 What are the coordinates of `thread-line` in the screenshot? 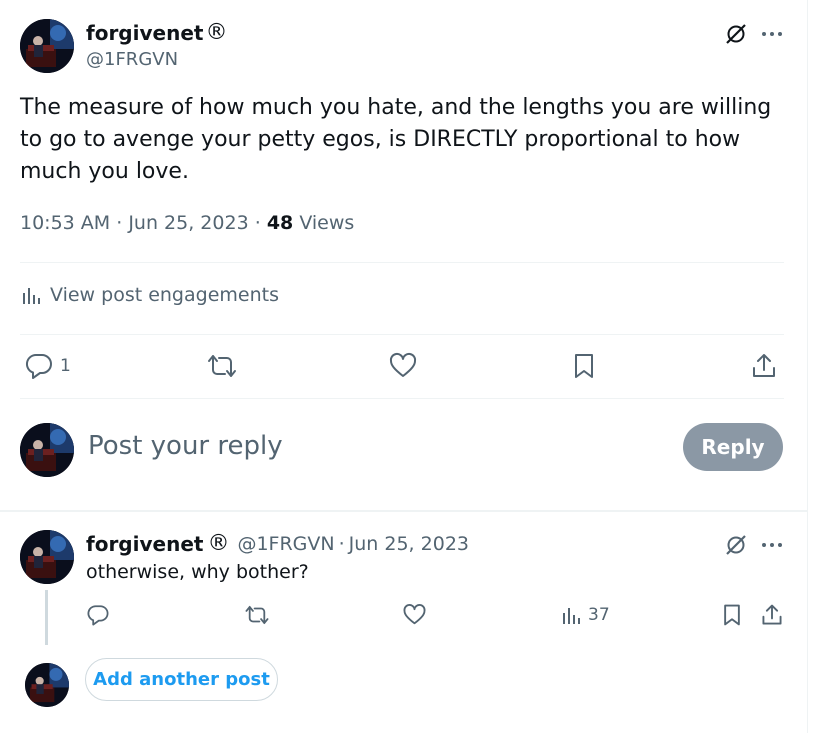 It's located at (46, 617).